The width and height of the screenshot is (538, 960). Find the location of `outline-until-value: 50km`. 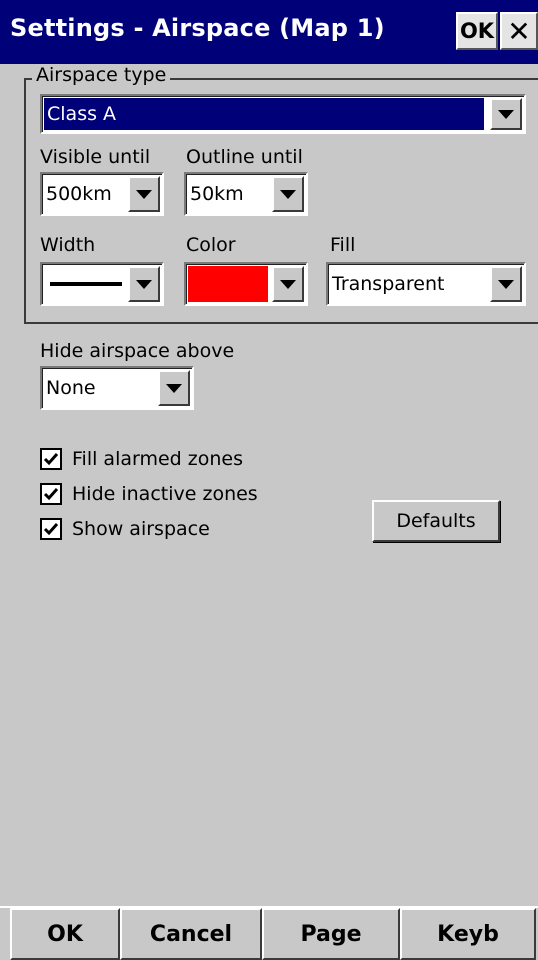

outline-until-value: 50km is located at coordinates (217, 194).